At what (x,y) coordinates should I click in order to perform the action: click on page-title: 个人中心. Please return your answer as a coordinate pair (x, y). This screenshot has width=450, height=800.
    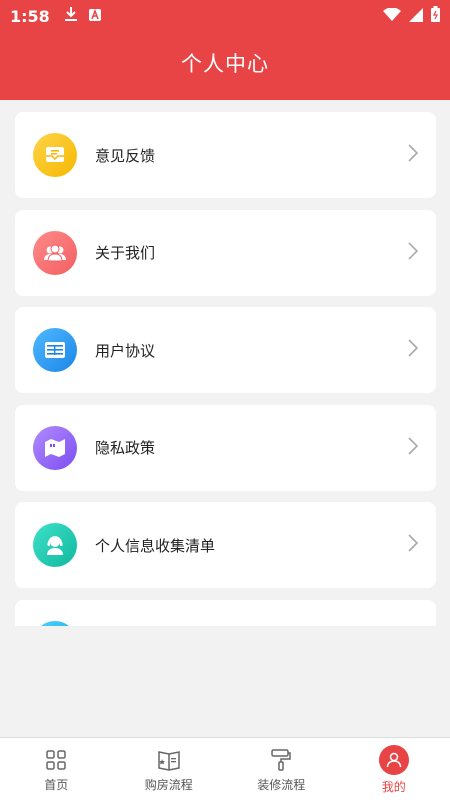
    Looking at the image, I should click on (225, 64).